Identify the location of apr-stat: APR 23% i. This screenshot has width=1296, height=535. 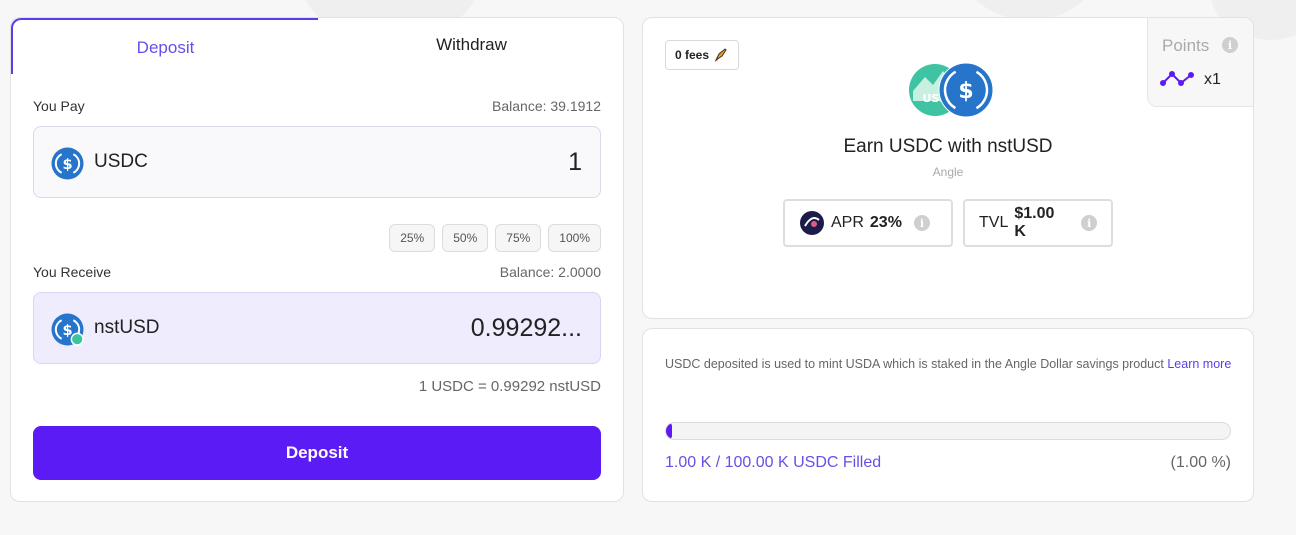
(868, 223).